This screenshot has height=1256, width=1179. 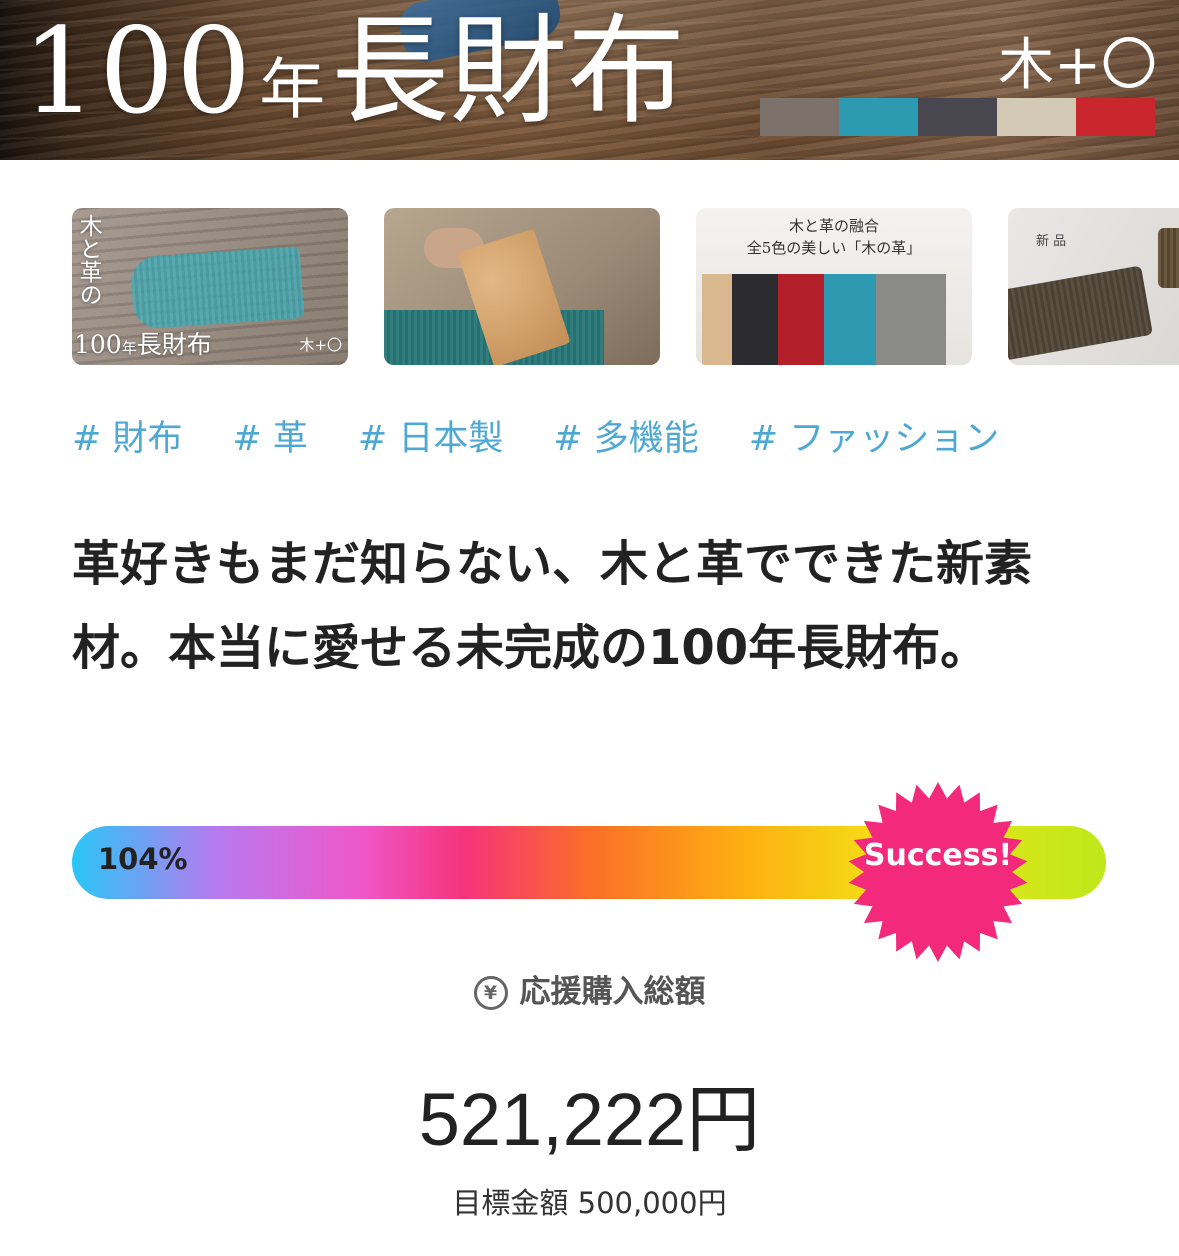 I want to click on success-badge-label: Success!, so click(x=938, y=855).